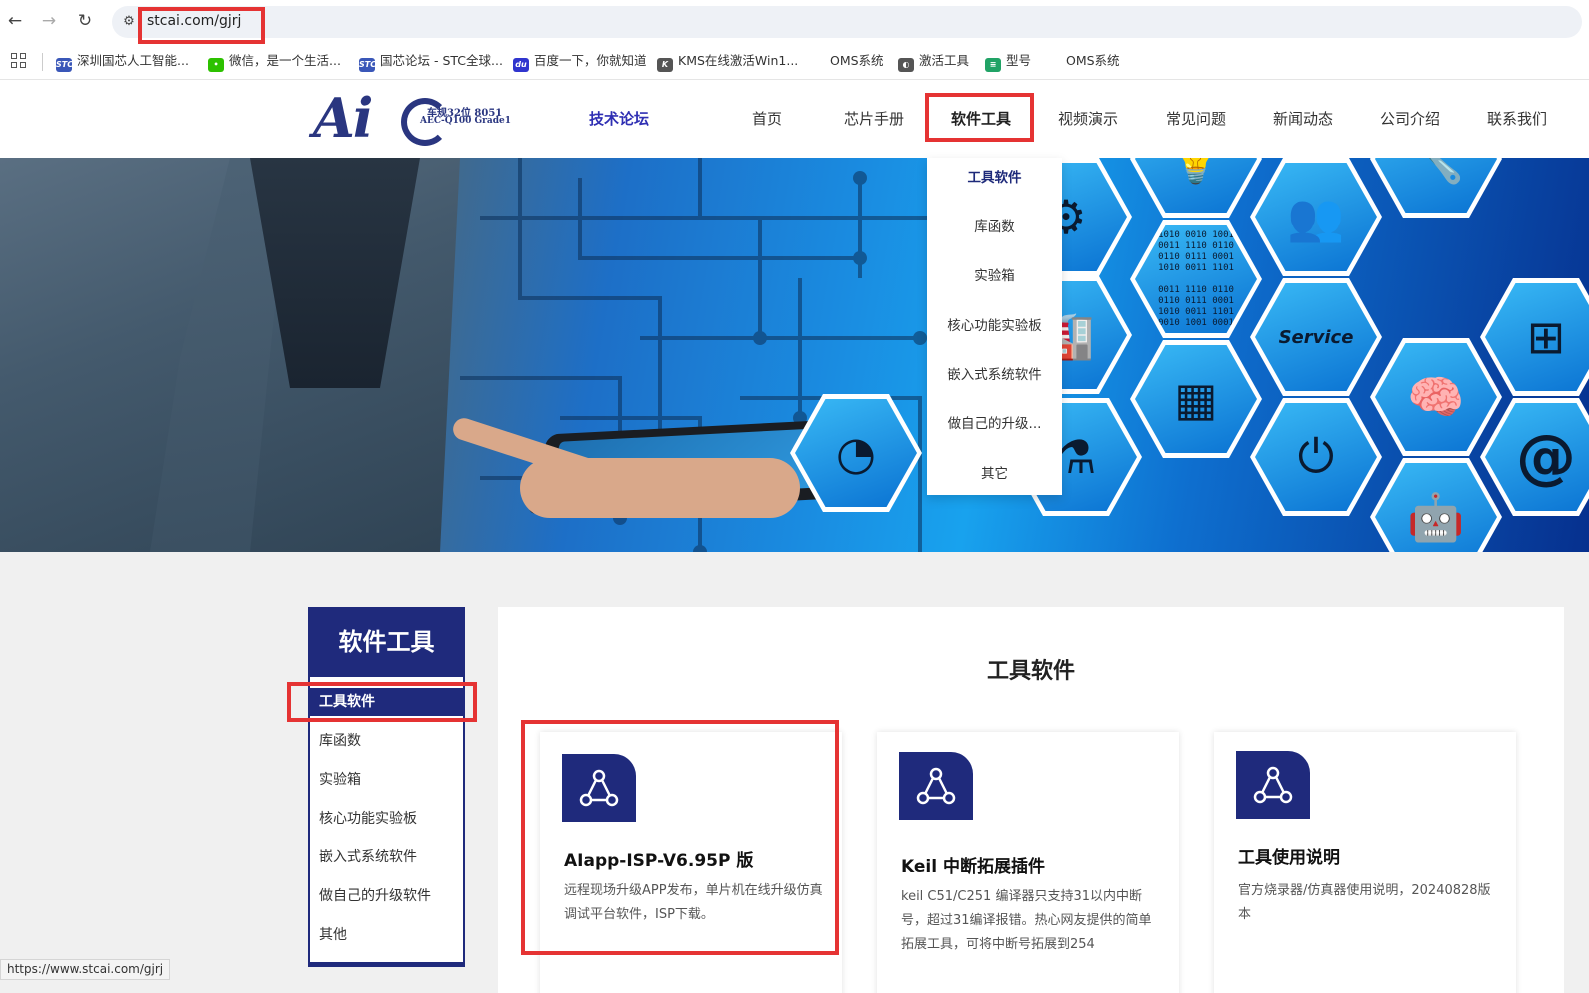 The image size is (1589, 993). I want to click on hex-tile-team: 👥, so click(1316, 217).